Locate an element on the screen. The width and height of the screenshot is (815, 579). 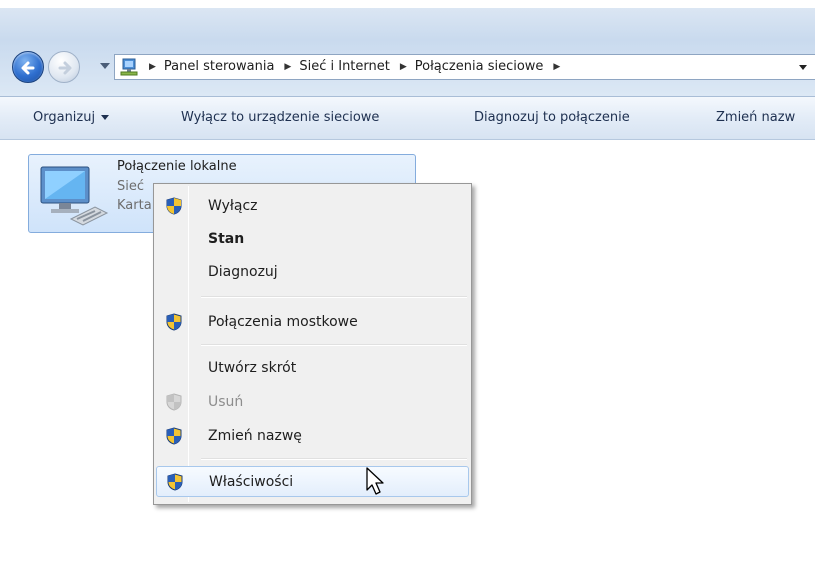
menu-item-create-shortcut: Utwórz skrót is located at coordinates (312, 368).